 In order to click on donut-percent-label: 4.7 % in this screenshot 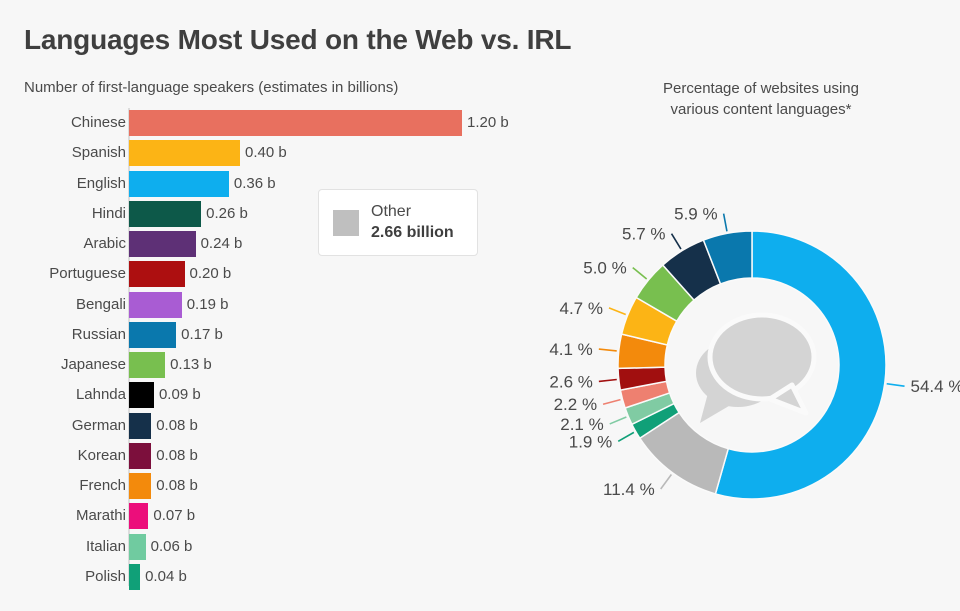, I will do `click(581, 308)`.